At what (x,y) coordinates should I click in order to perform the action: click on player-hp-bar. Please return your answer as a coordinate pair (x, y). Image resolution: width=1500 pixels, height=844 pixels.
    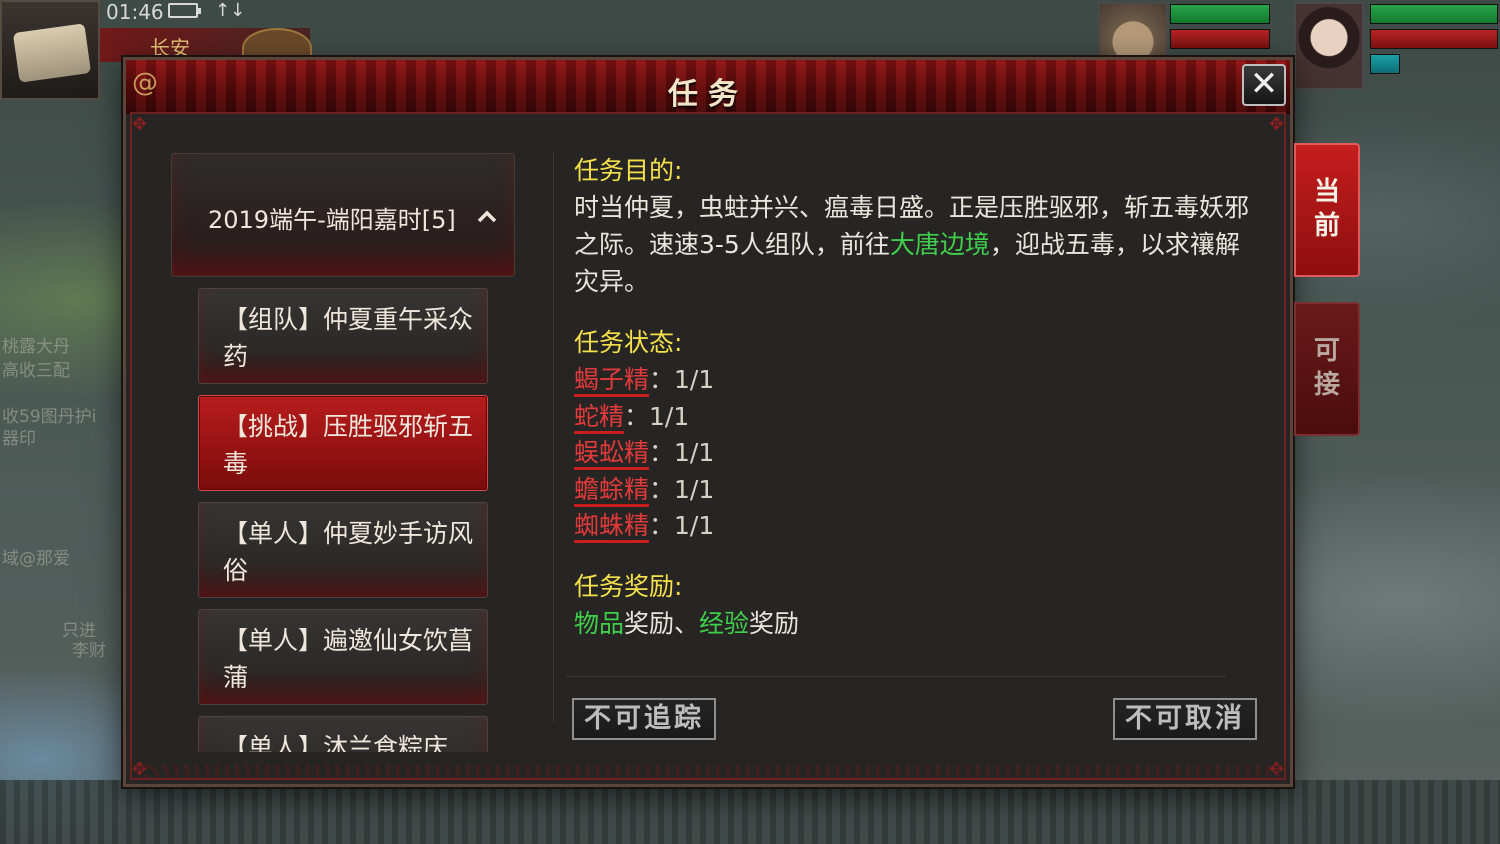
    Looking at the image, I should click on (1434, 14).